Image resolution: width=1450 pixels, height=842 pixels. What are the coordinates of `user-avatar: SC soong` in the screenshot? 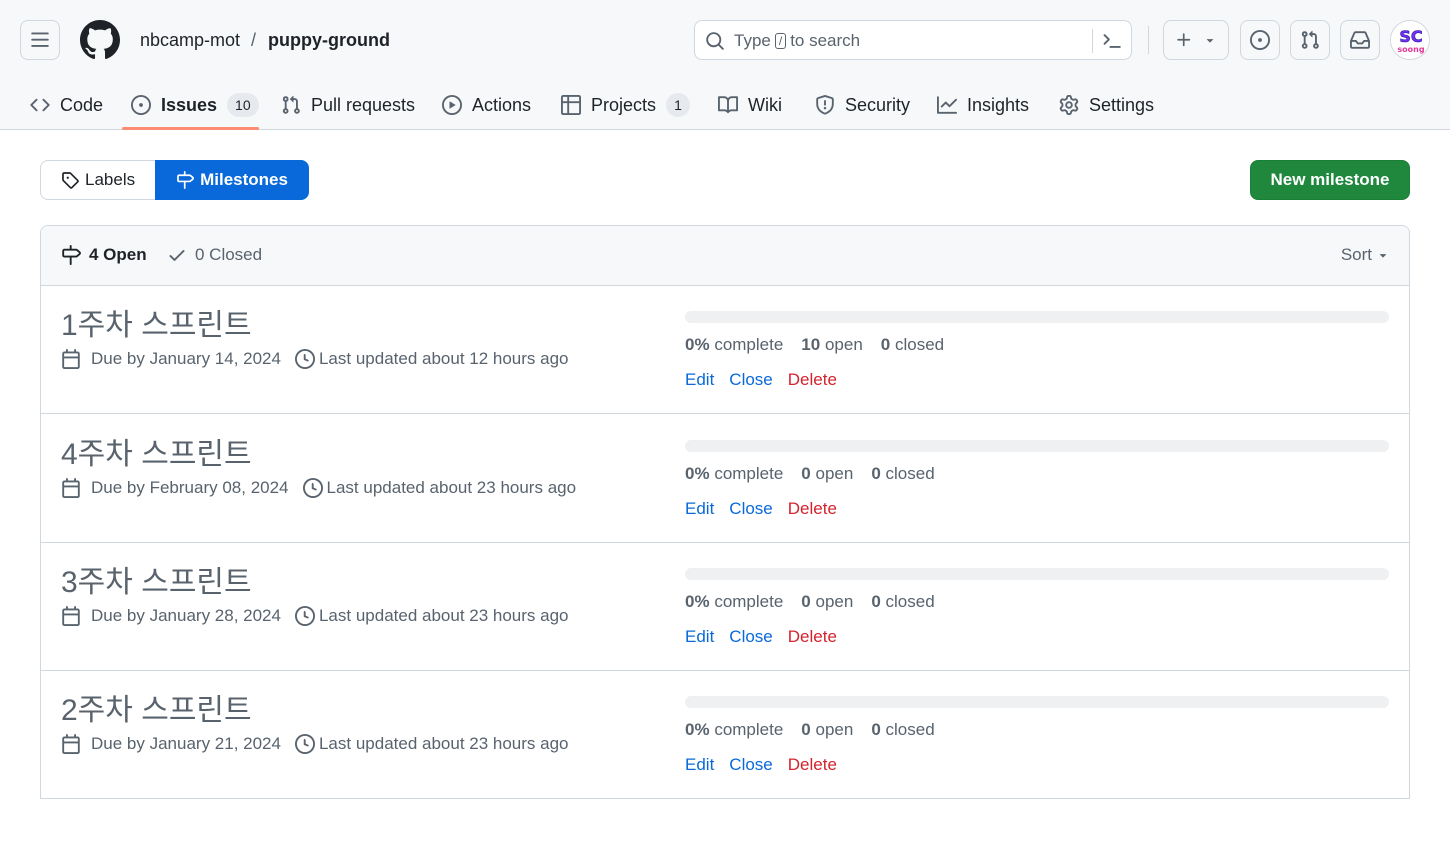 It's located at (1410, 40).